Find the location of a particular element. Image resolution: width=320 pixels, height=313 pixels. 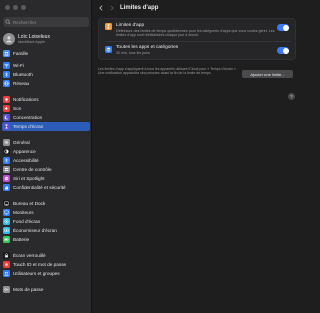

sidebar-item-label: Utilisateurs et groupes is located at coordinates (36, 273).